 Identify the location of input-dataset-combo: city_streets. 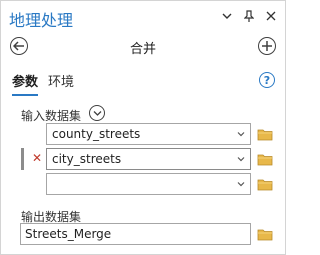
(148, 159).